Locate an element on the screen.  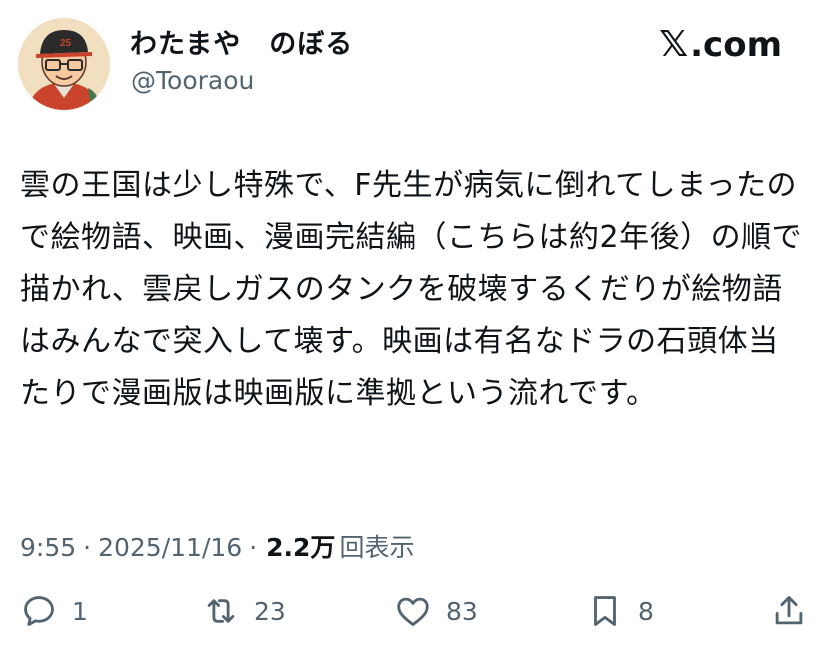
like-button: 83 is located at coordinates (436, 611).